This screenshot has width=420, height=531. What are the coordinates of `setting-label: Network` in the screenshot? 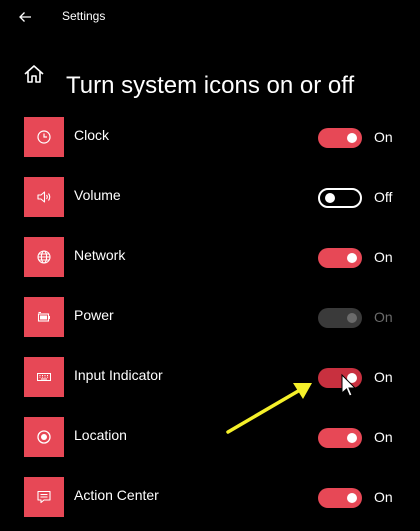 It's located at (100, 255).